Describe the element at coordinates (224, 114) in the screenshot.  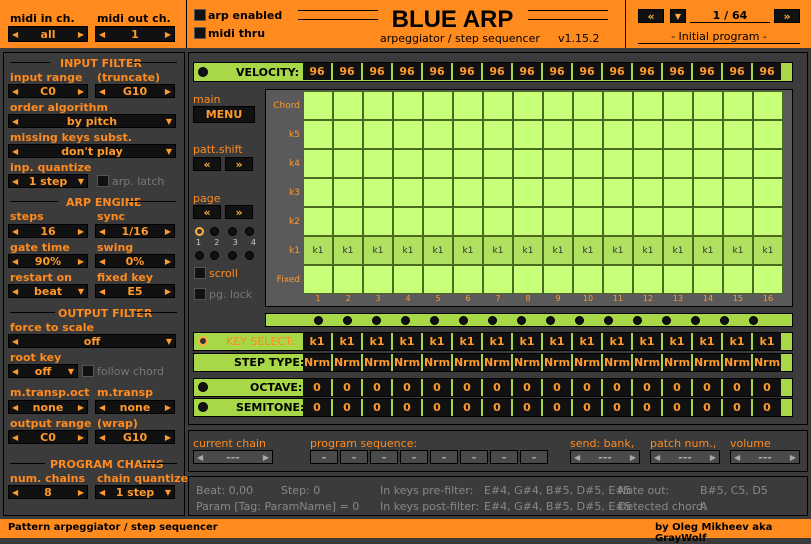
I see `menu-button: MENU` at that location.